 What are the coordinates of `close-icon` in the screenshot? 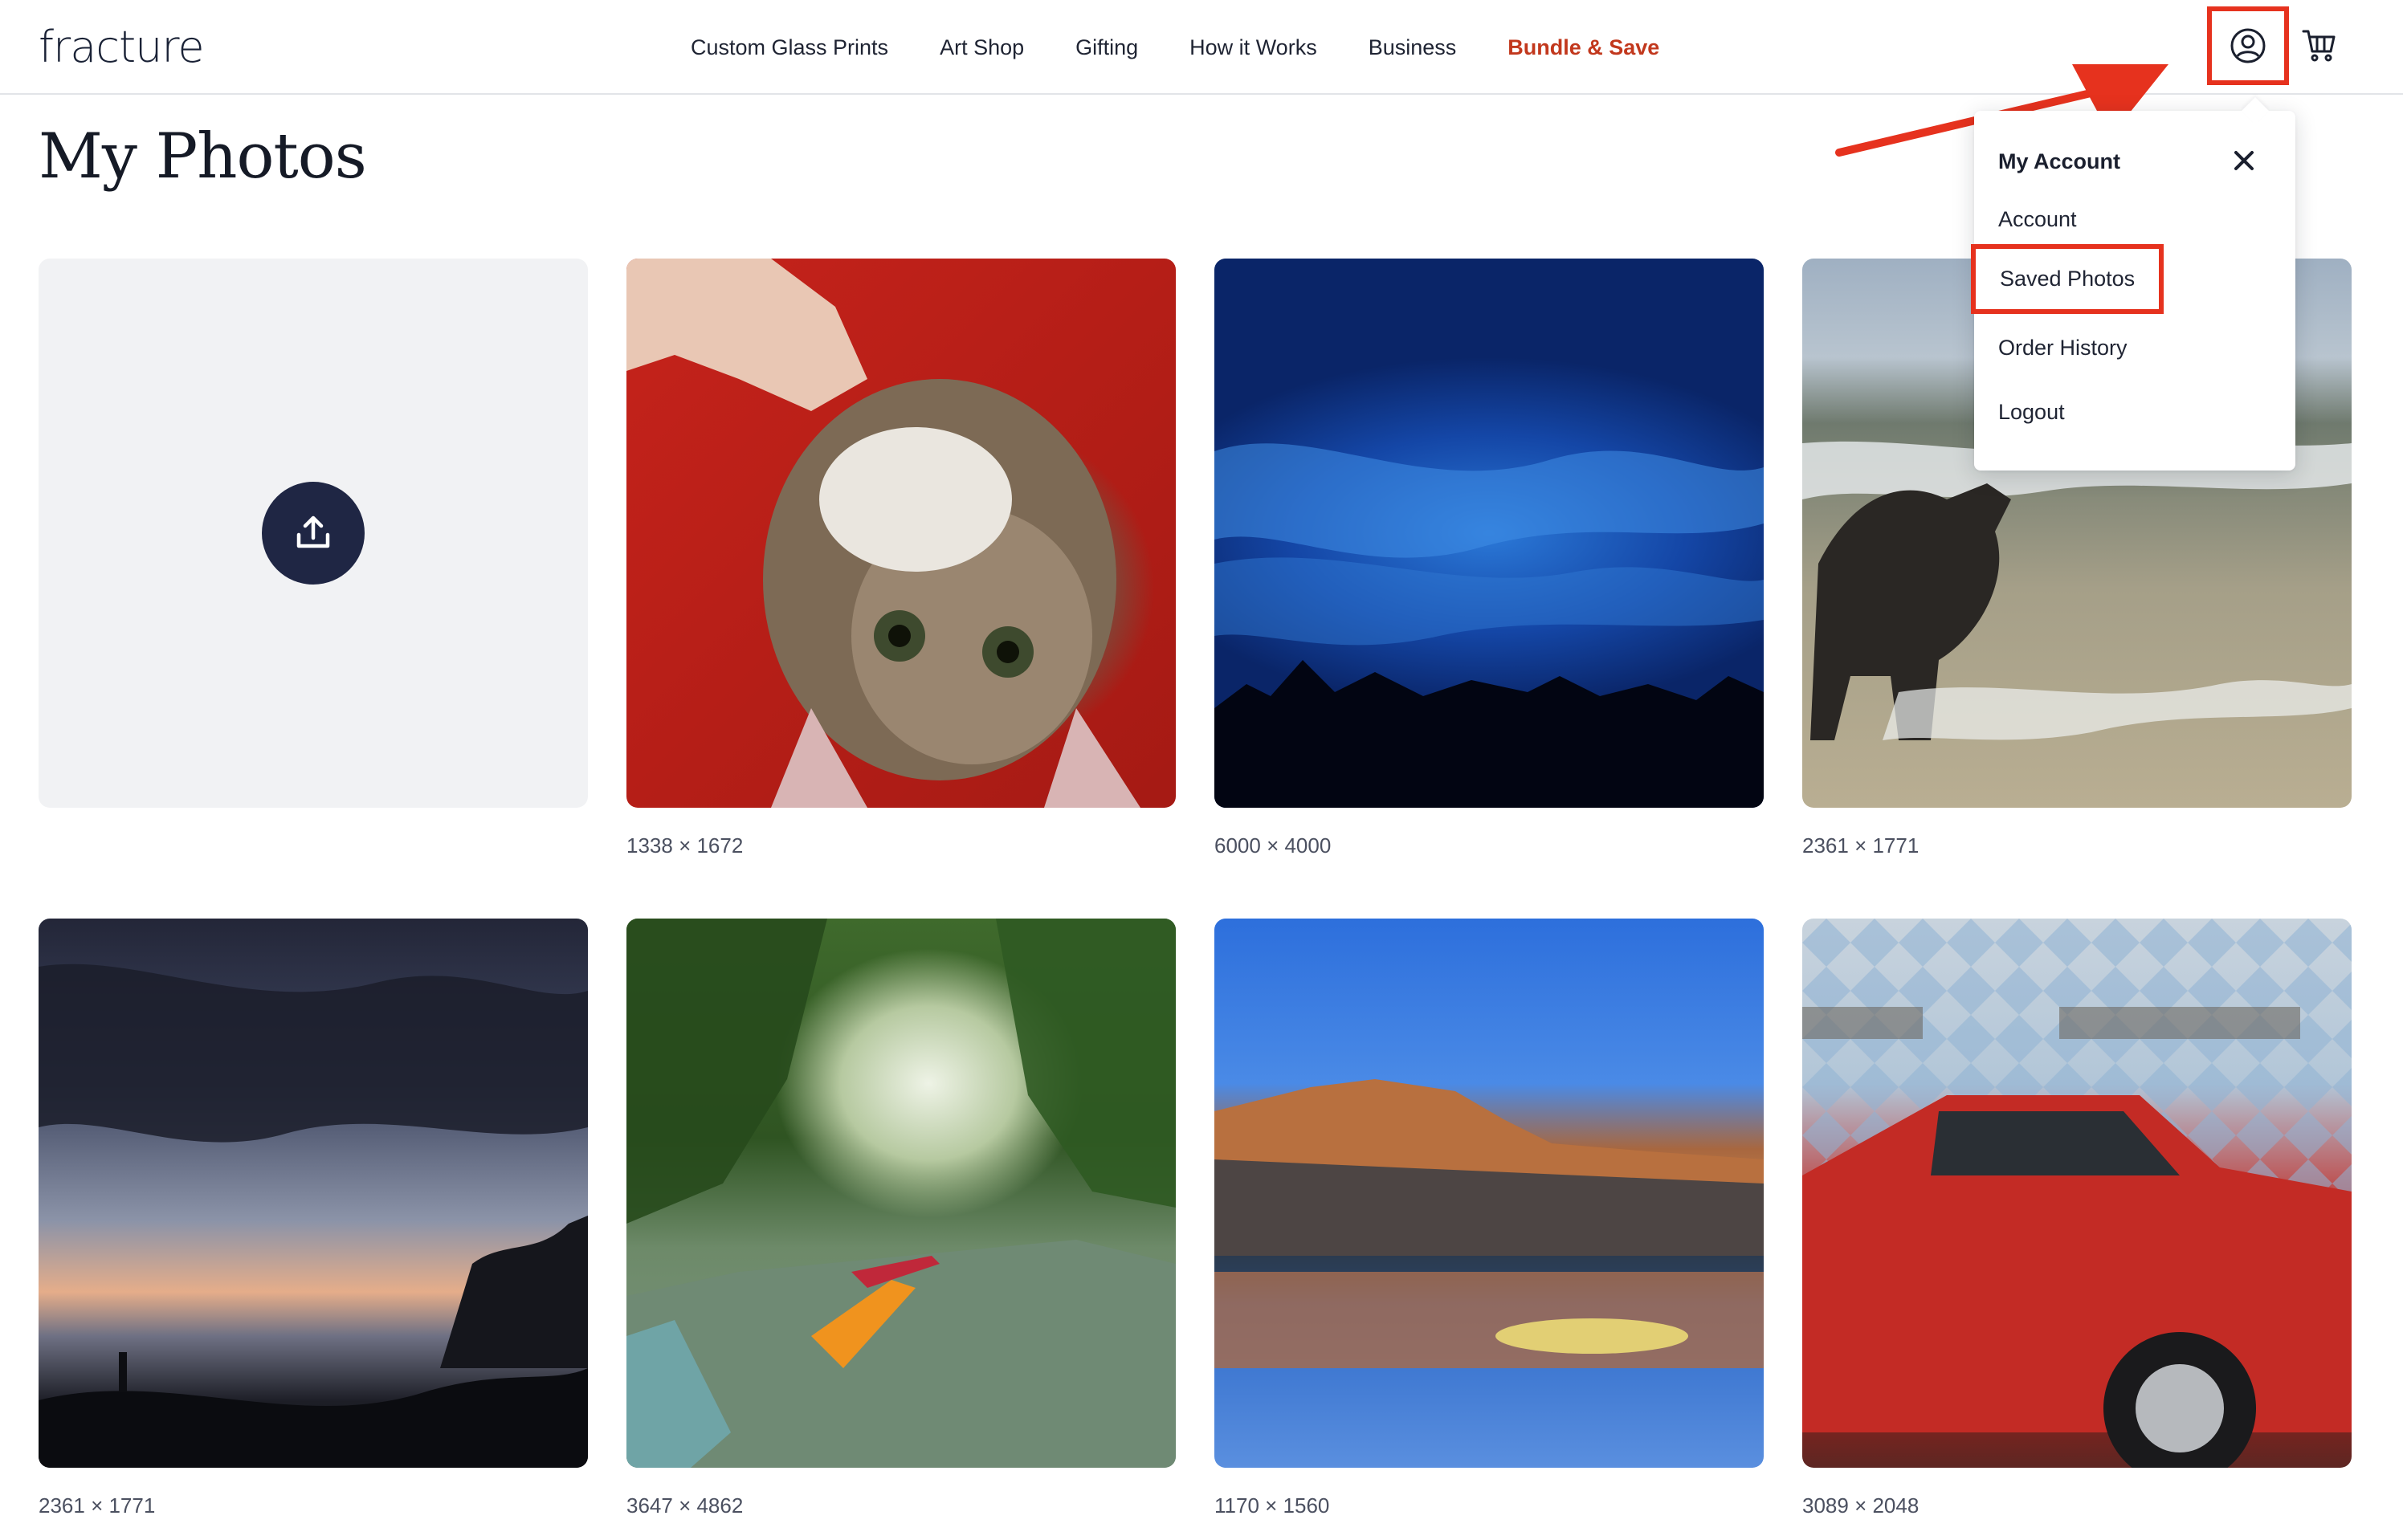 It's located at (2244, 160).